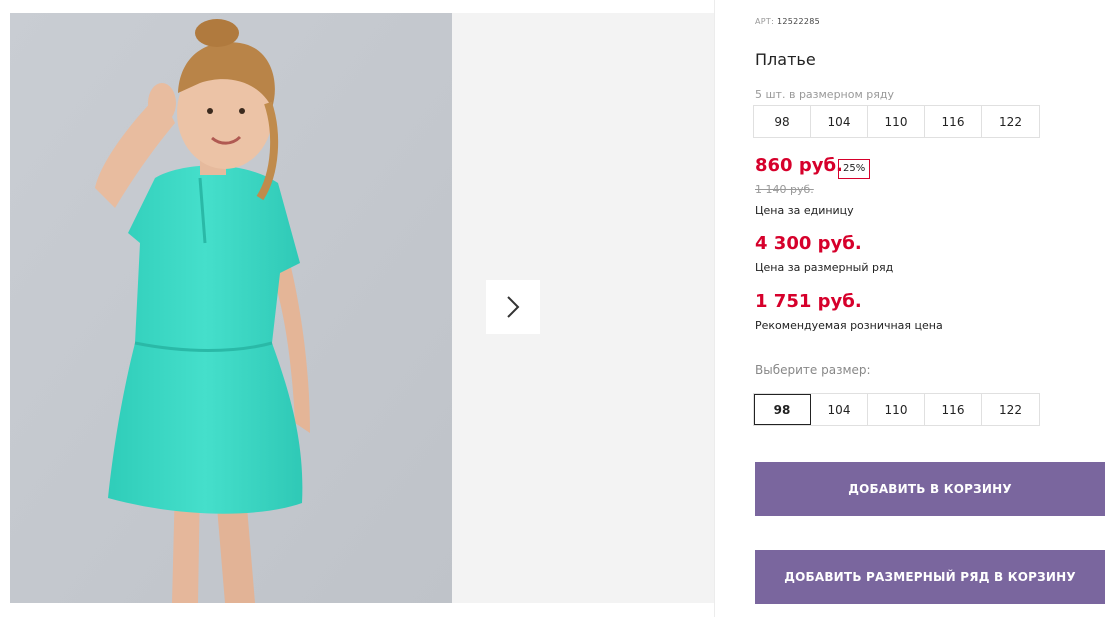 This screenshot has height=617, width=1114. Describe the element at coordinates (808, 243) in the screenshot. I see `set-price: 4 300 руб.` at that location.